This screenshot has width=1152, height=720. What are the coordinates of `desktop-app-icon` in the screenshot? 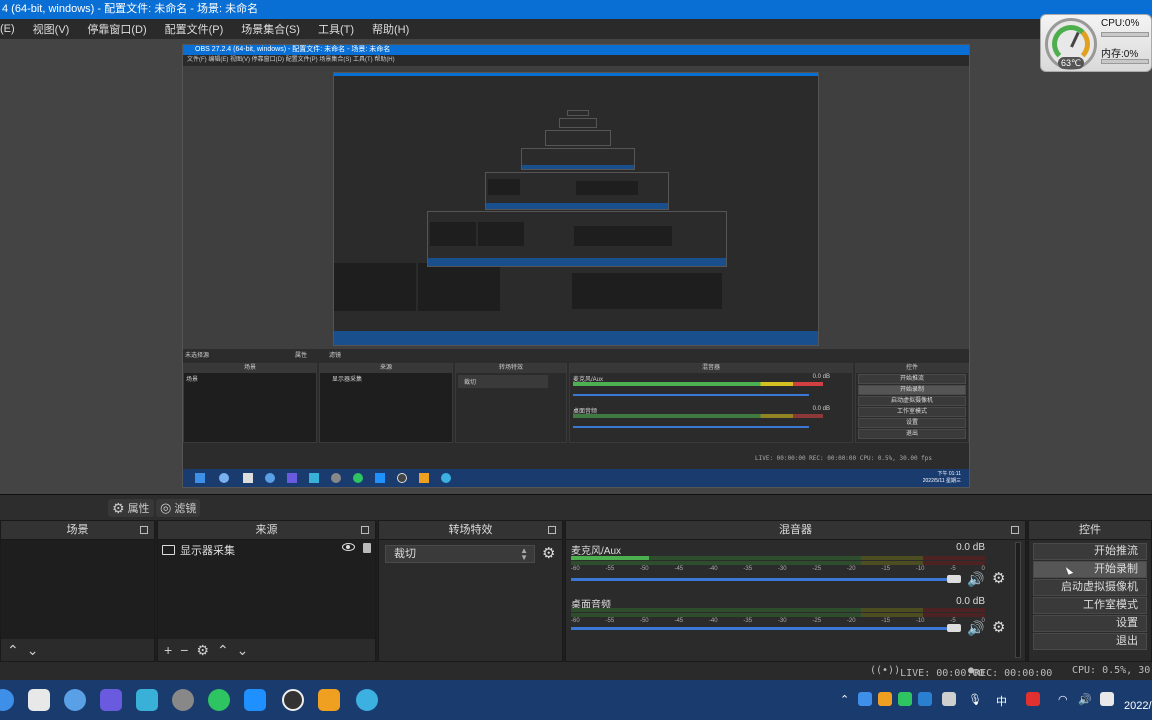 It's located at (147, 700).